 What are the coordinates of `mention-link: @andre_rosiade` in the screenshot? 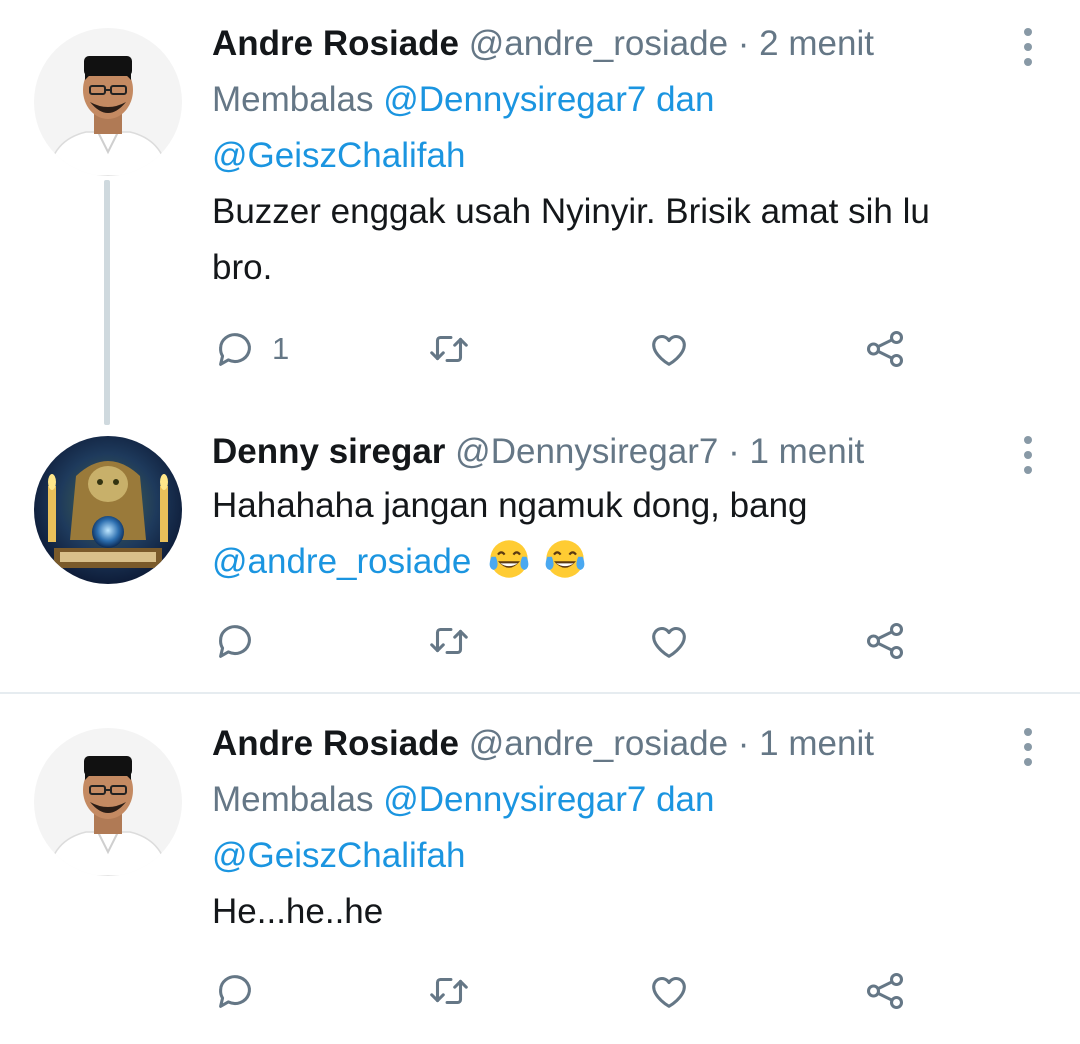 It's located at (341, 561).